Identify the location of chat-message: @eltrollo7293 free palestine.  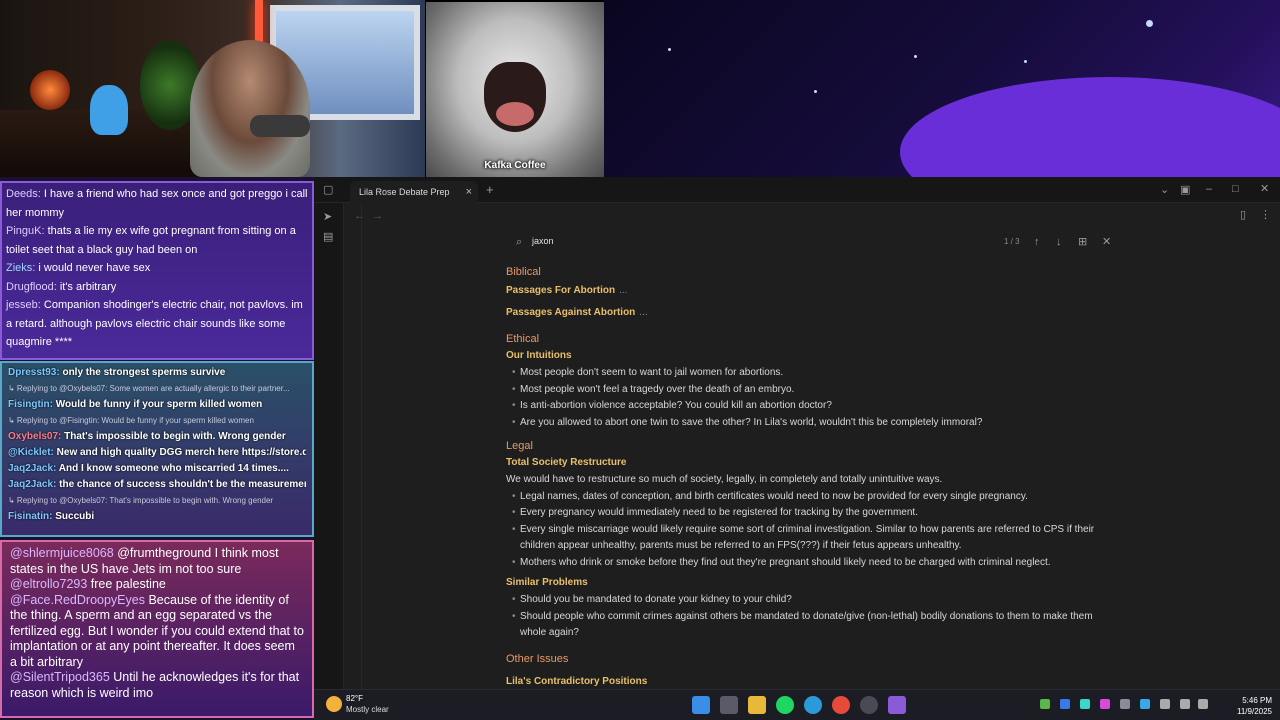
(157, 585).